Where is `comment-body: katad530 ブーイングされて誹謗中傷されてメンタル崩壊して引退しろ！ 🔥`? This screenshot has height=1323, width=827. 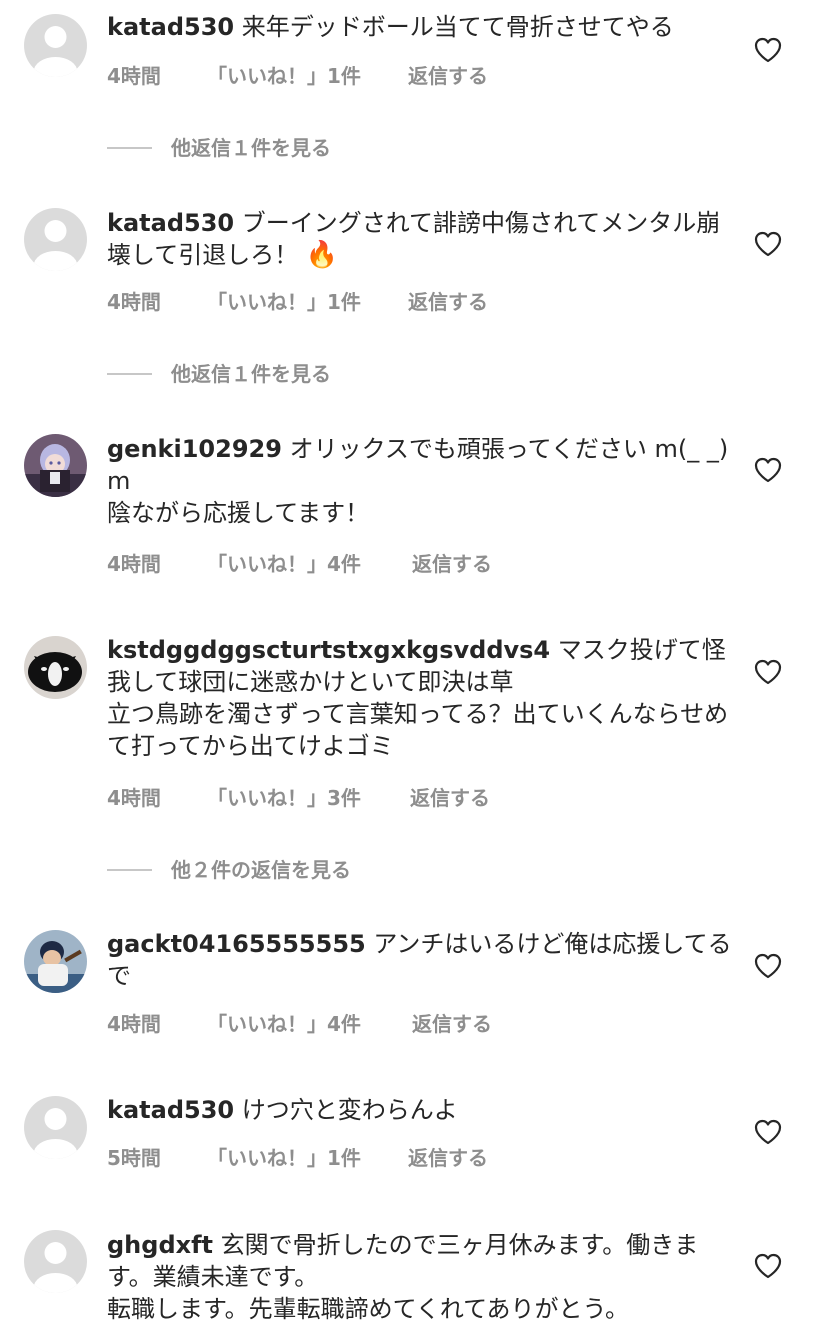 comment-body: katad530 ブーイングされて誹謗中傷されてメンタル崩壊して引退しろ！ 🔥 is located at coordinates (419, 239).